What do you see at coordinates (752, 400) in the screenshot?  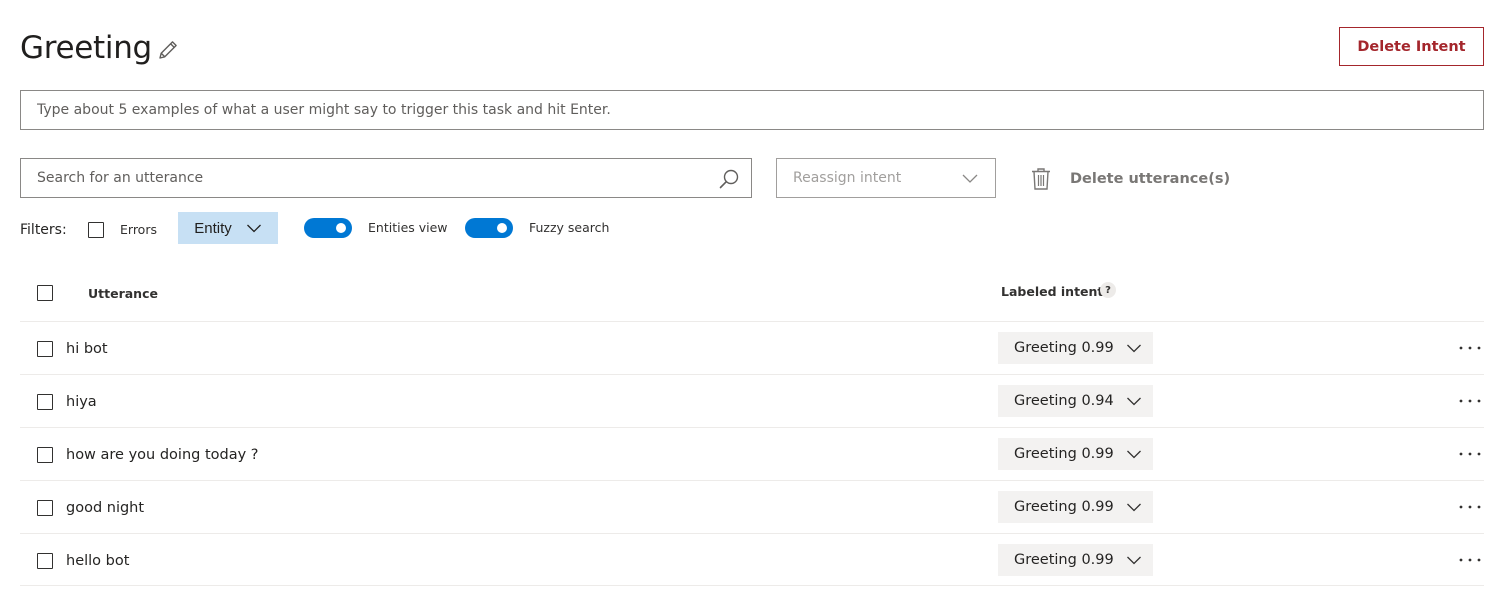 I see `table-row: hiya Greeting 0.94` at bounding box center [752, 400].